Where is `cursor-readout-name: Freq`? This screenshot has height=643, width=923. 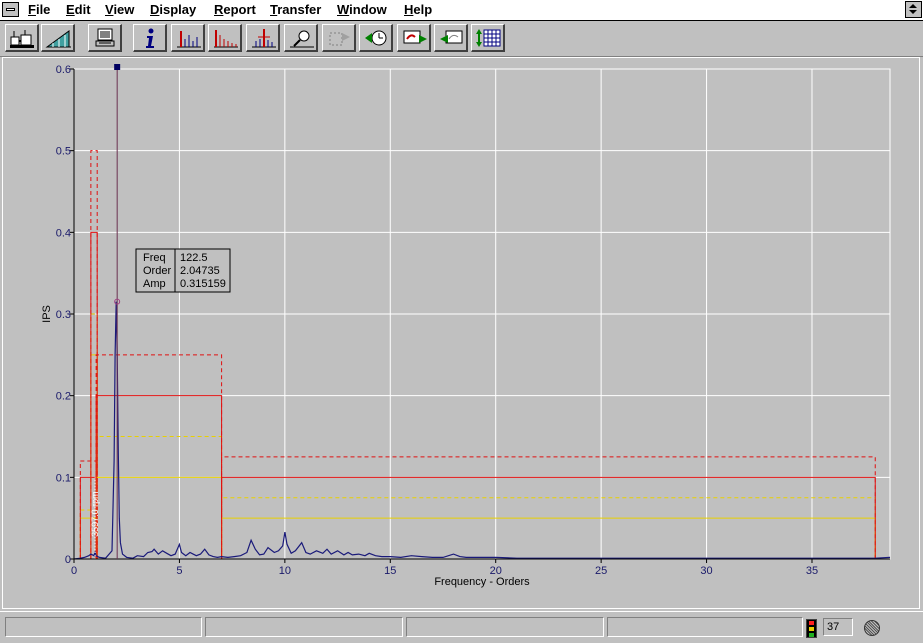 cursor-readout-name: Freq is located at coordinates (154, 258).